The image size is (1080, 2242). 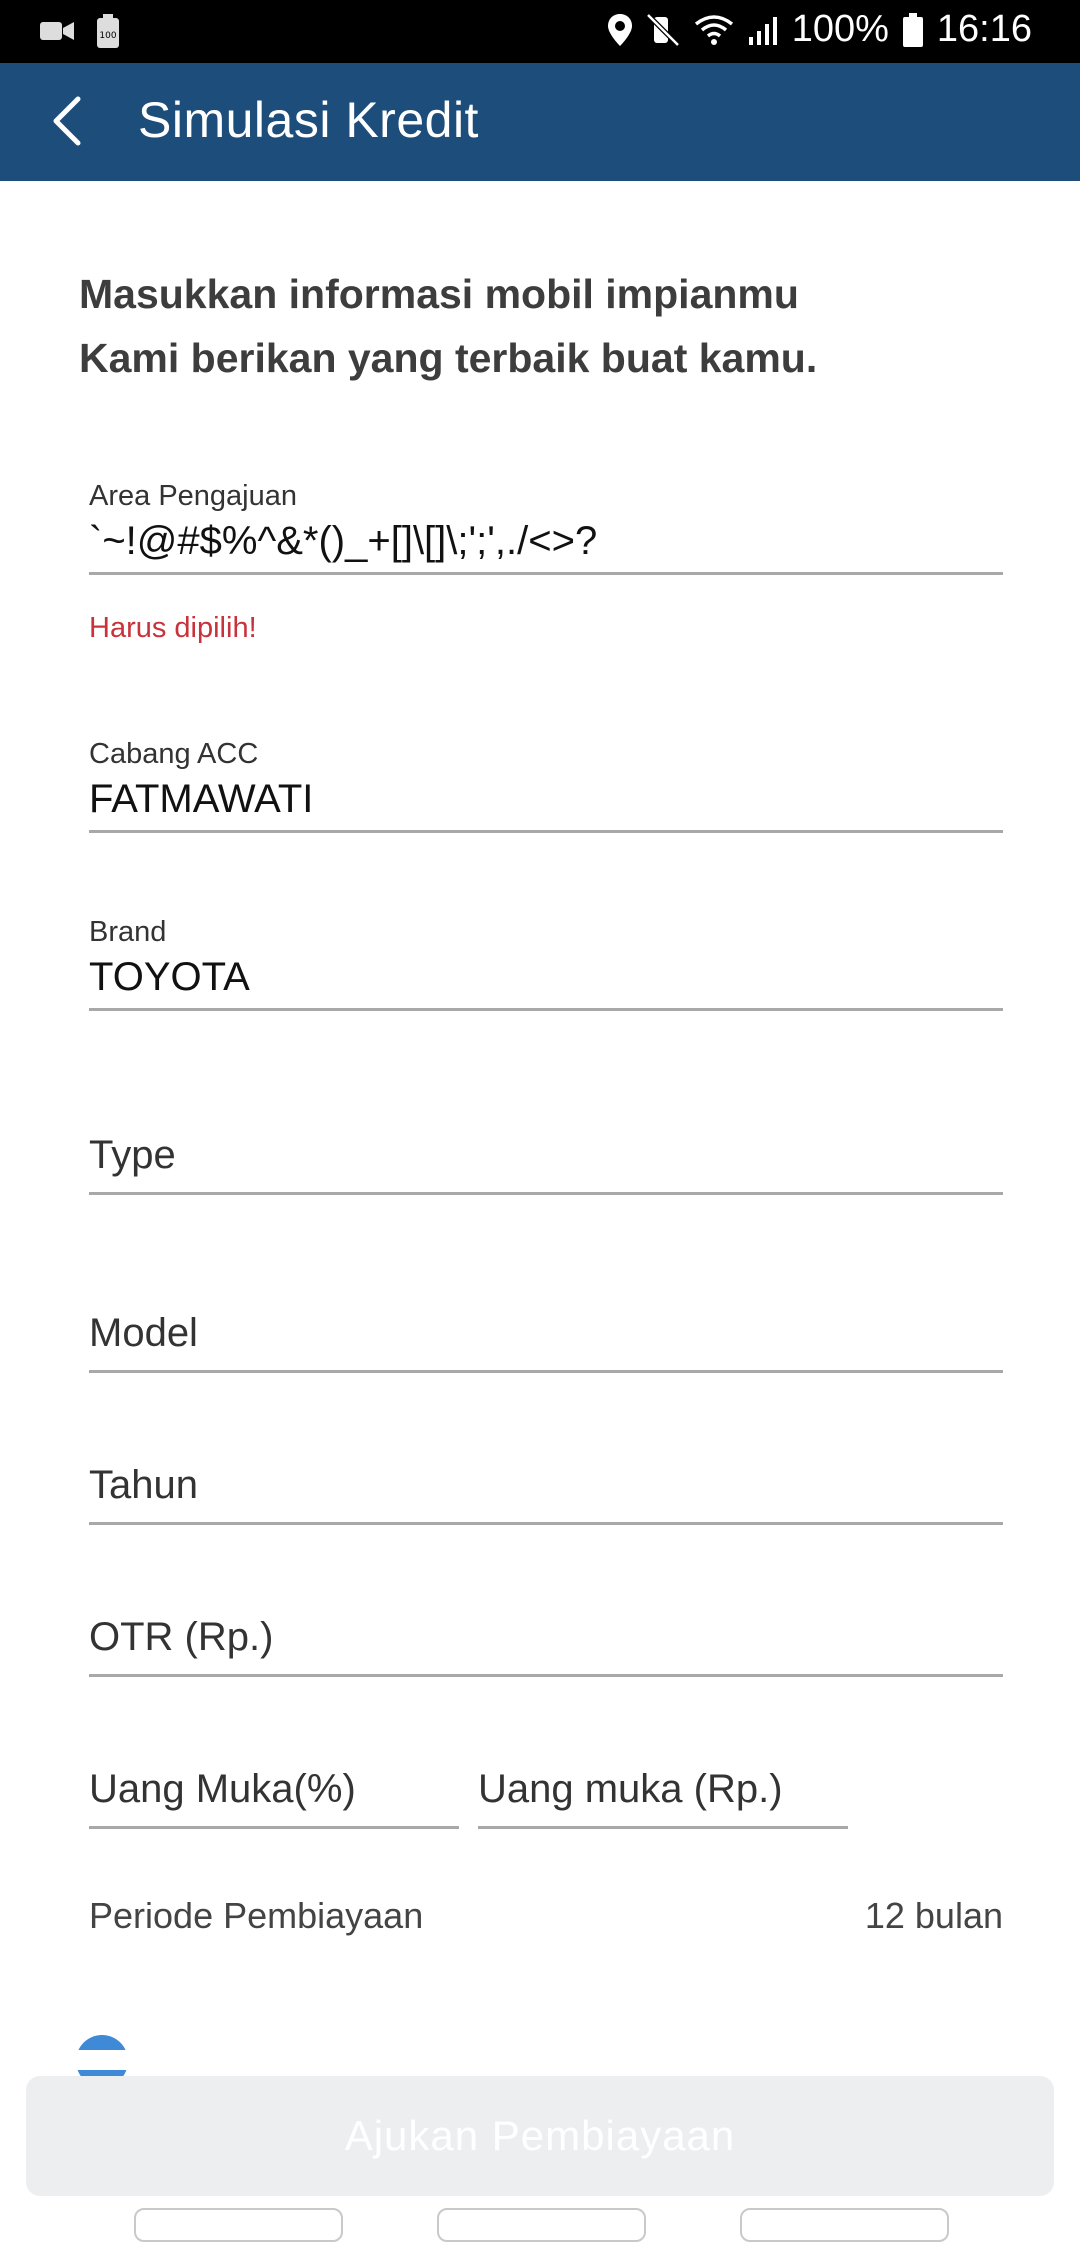 What do you see at coordinates (546, 1646) in the screenshot?
I see `otr-field: OTR (Rp.)` at bounding box center [546, 1646].